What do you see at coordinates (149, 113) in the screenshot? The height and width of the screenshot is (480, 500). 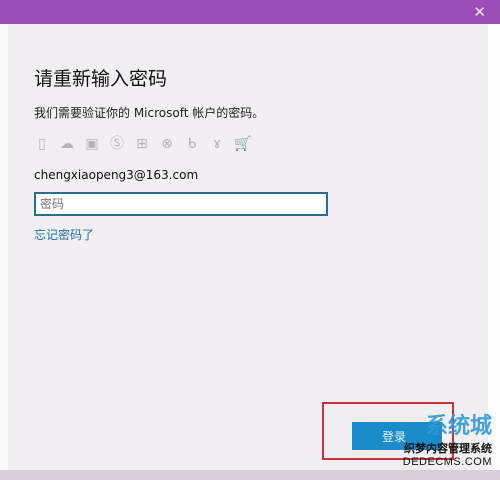 I see `dialog-subtitle: 我们需要验证你的 Microsoft 帐户的密码。` at bounding box center [149, 113].